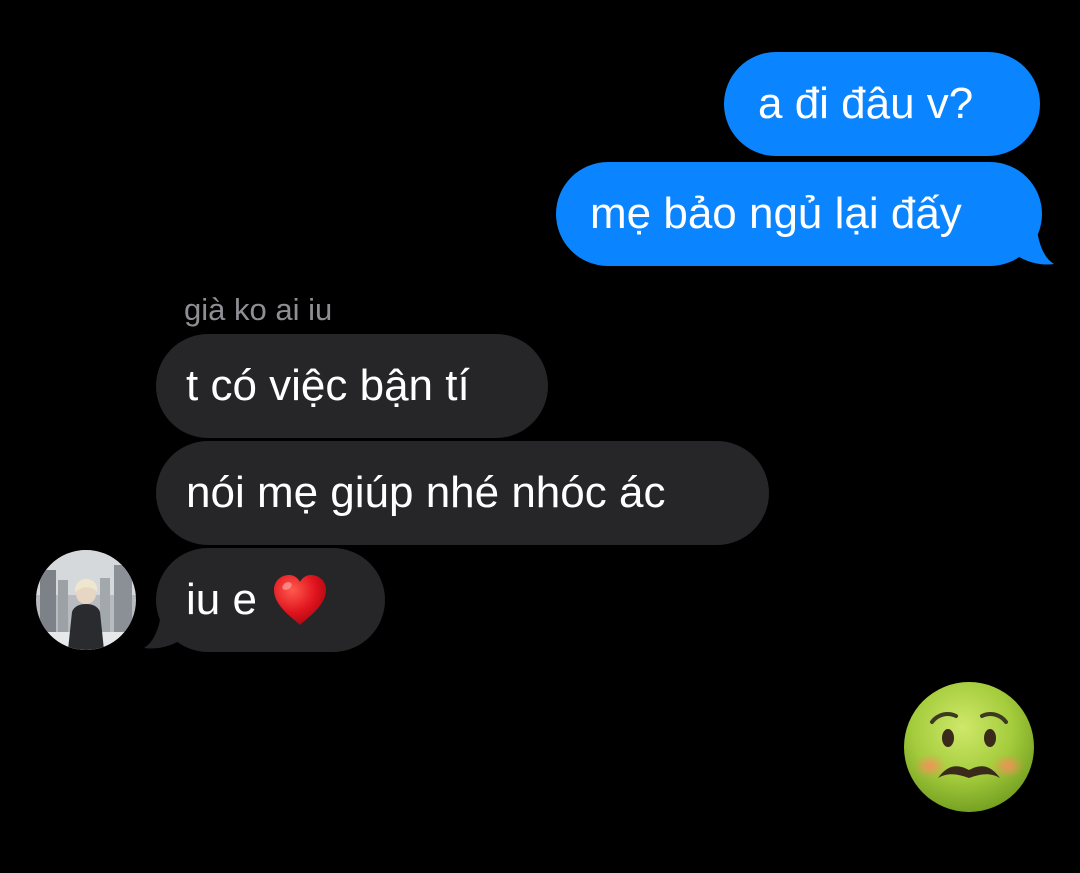 This screenshot has width=1080, height=873. I want to click on sent-bubble-tail, so click(1032, 243).